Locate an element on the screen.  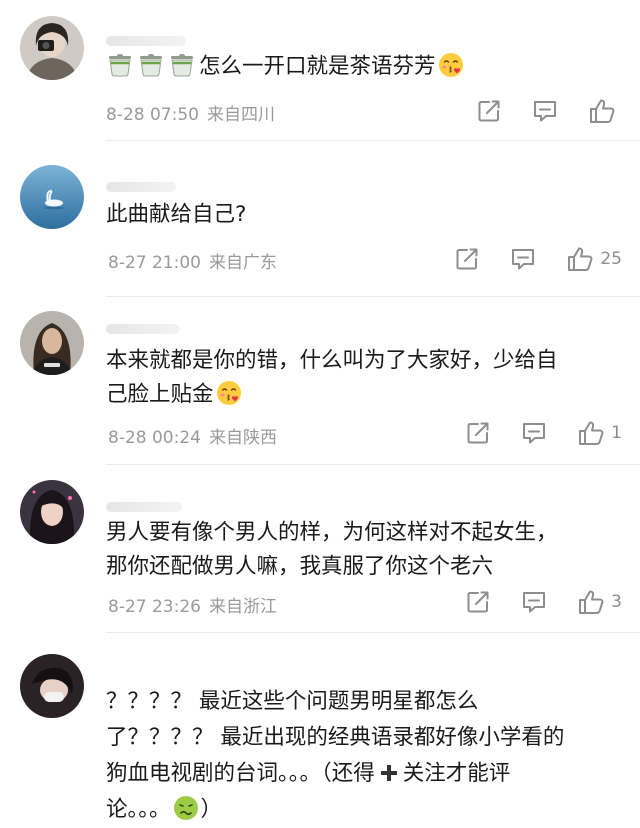
comment-text: 怎么一开口就是茶语芬芳 is located at coordinates (360, 67).